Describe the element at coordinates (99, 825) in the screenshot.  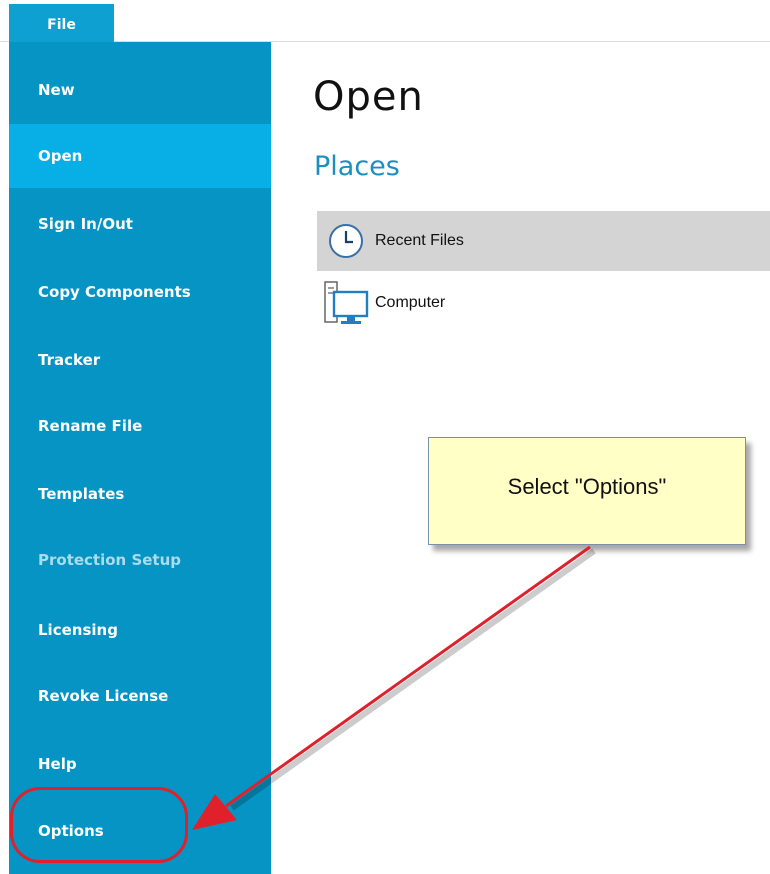
I see `options-highlight-ring` at that location.